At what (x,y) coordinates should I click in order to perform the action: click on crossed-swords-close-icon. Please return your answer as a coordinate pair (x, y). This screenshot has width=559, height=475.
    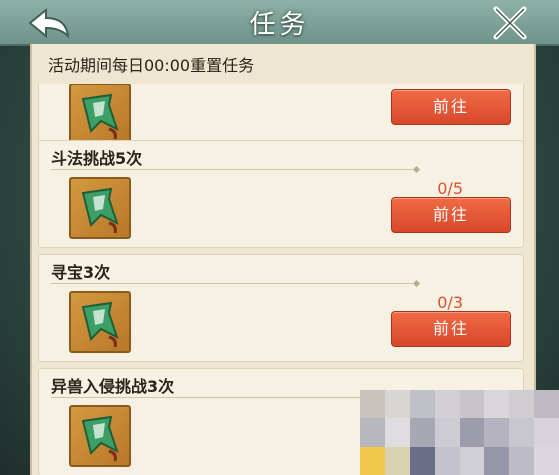
    Looking at the image, I should click on (510, 23).